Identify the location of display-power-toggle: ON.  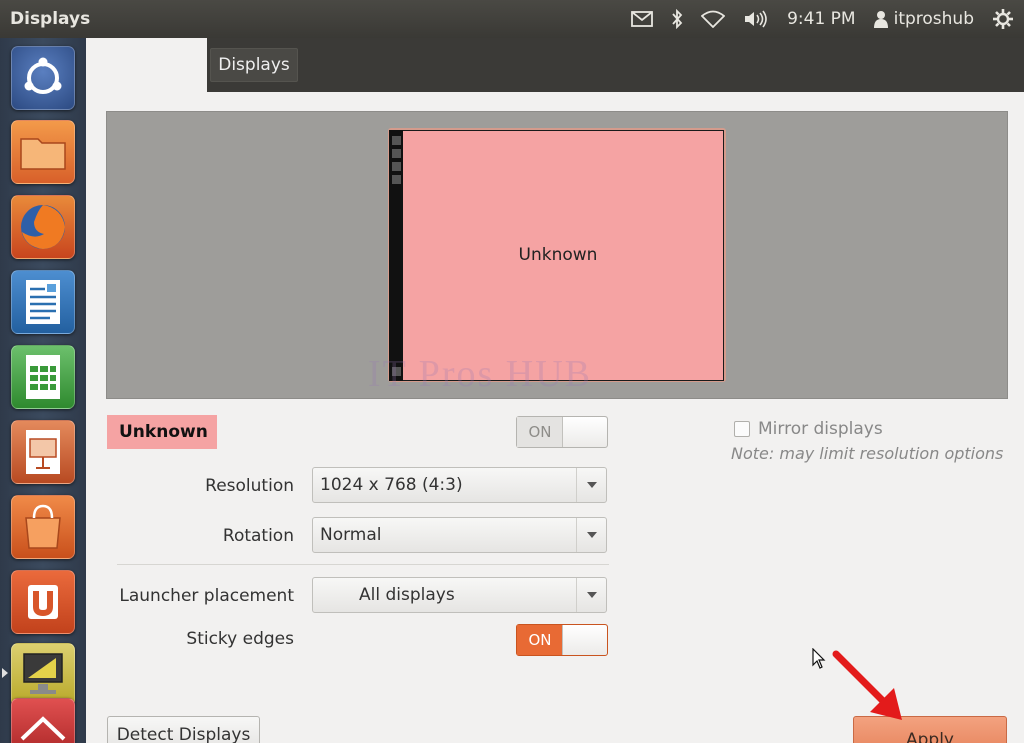
(562, 432).